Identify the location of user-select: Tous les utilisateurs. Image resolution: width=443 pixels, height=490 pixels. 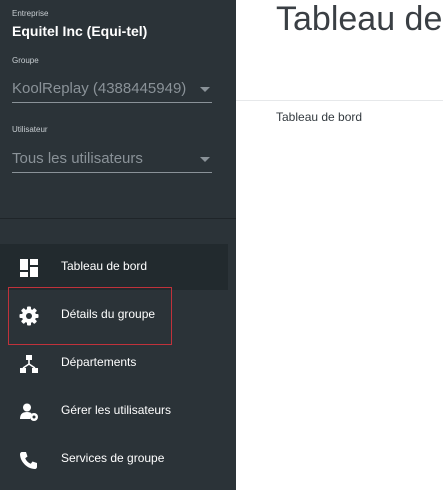
(112, 160).